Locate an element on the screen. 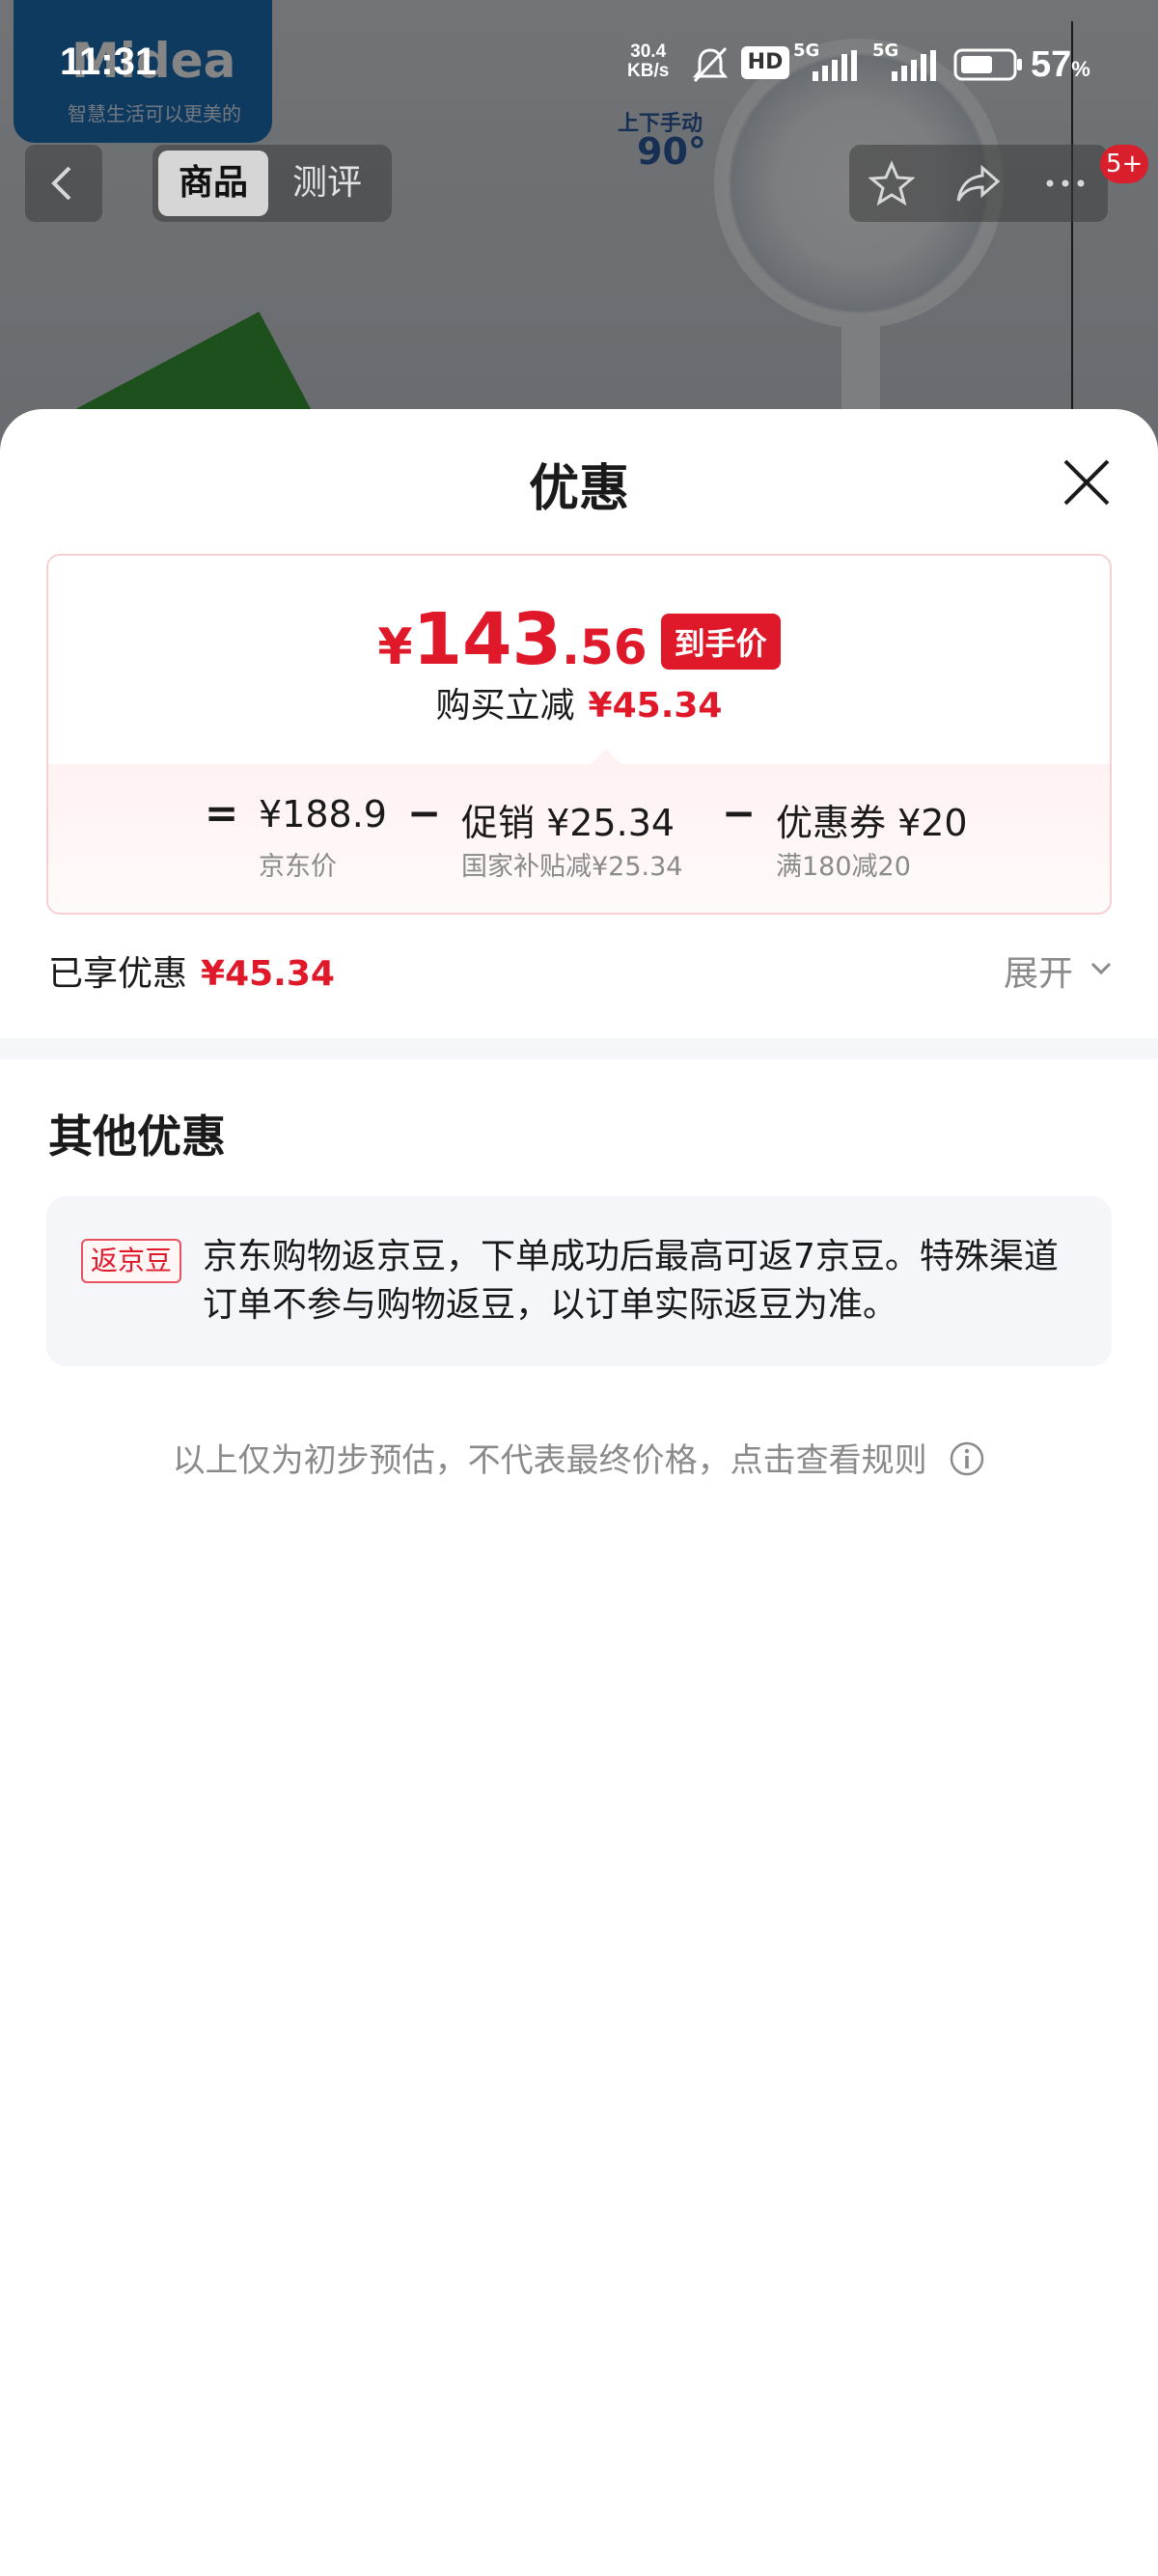 The height and width of the screenshot is (2576, 1158). enjoyed-discount-amount: ¥45.34 is located at coordinates (268, 974).